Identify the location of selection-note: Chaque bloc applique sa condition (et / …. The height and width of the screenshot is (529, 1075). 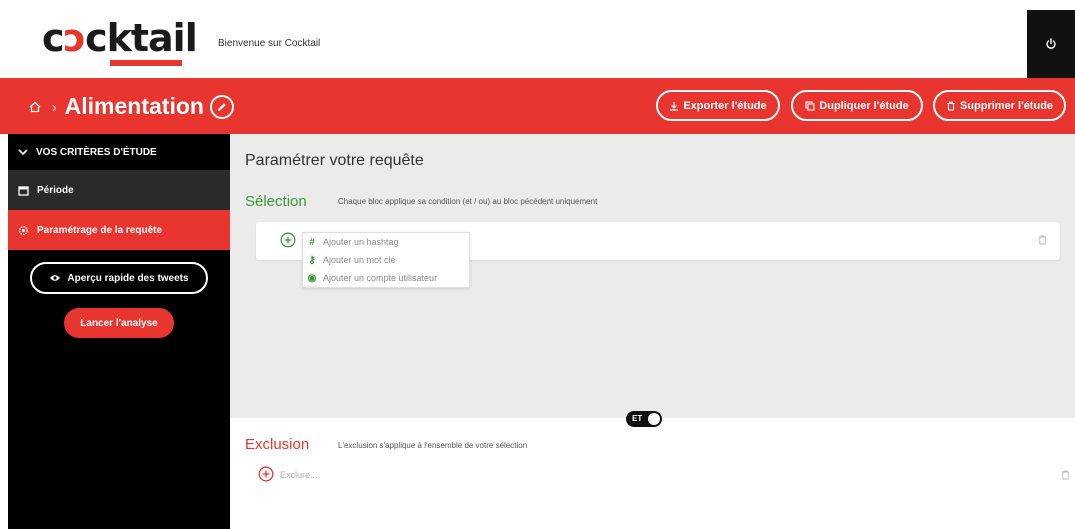
(468, 201).